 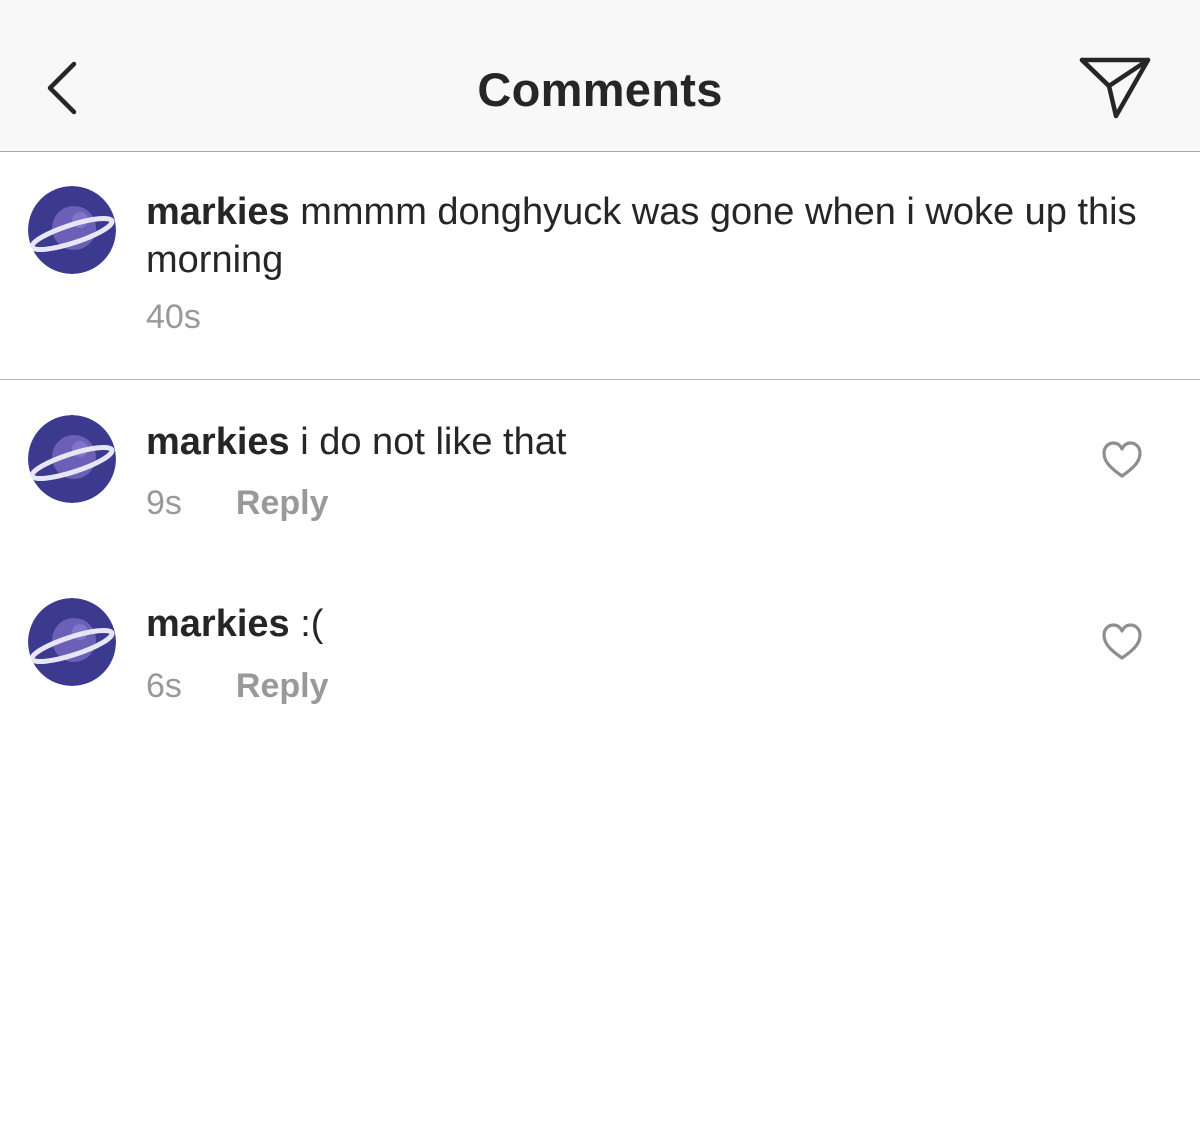 I want to click on comment-meta: 9s Reply, so click(x=237, y=503).